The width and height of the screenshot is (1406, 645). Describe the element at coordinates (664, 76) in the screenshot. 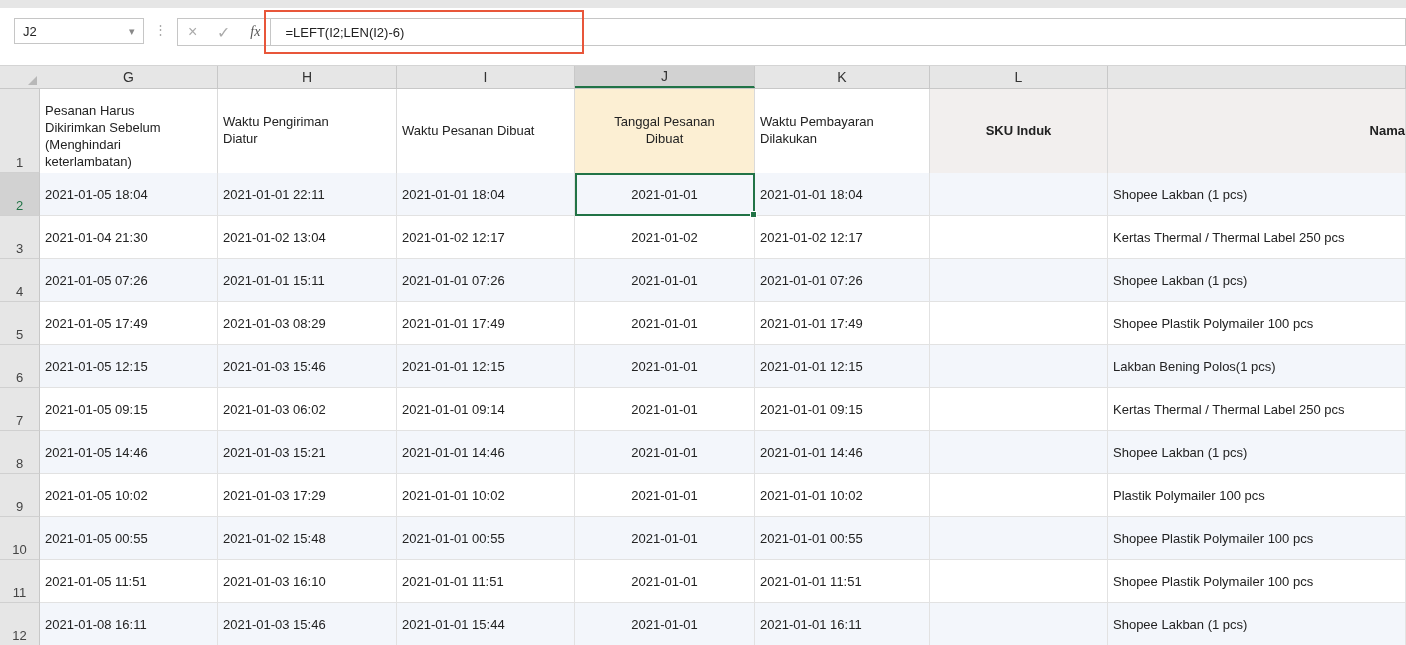

I see `column-letter: J` at that location.